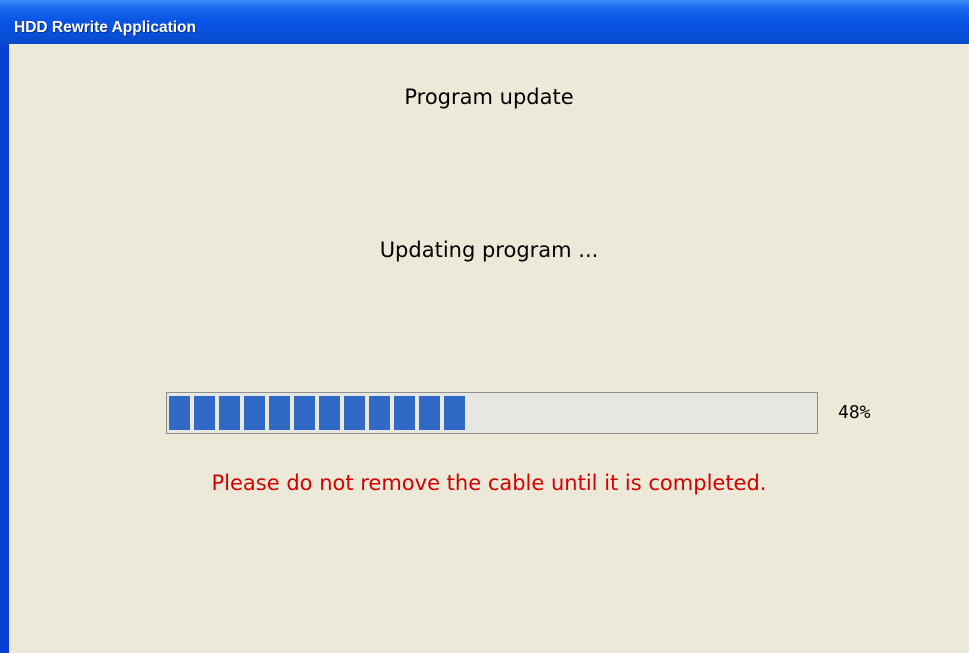 This screenshot has width=969, height=653. What do you see at coordinates (492, 413) in the screenshot?
I see `progress-bar` at bounding box center [492, 413].